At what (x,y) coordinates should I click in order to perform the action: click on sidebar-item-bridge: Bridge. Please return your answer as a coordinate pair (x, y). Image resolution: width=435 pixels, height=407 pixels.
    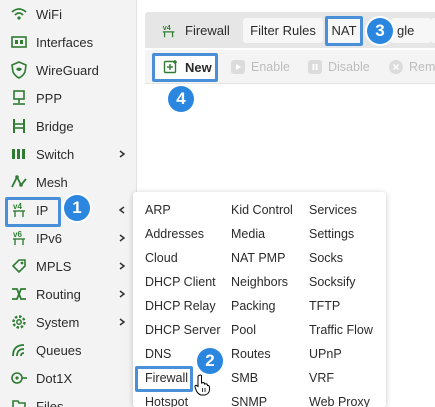
    Looking at the image, I should click on (68, 126).